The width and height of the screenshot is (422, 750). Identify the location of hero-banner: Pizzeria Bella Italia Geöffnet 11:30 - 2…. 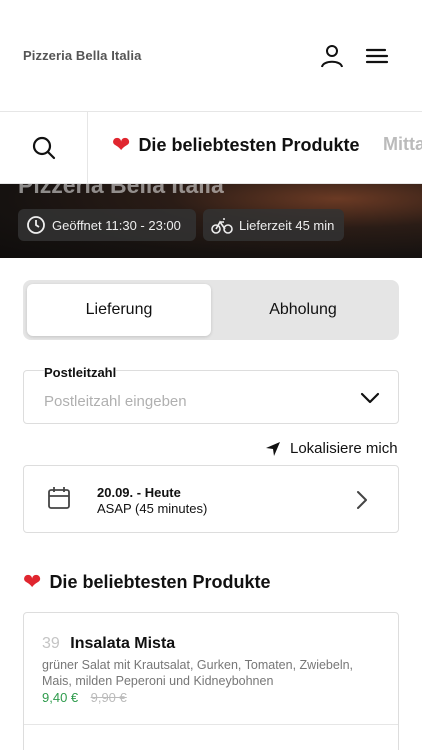
(211, 221).